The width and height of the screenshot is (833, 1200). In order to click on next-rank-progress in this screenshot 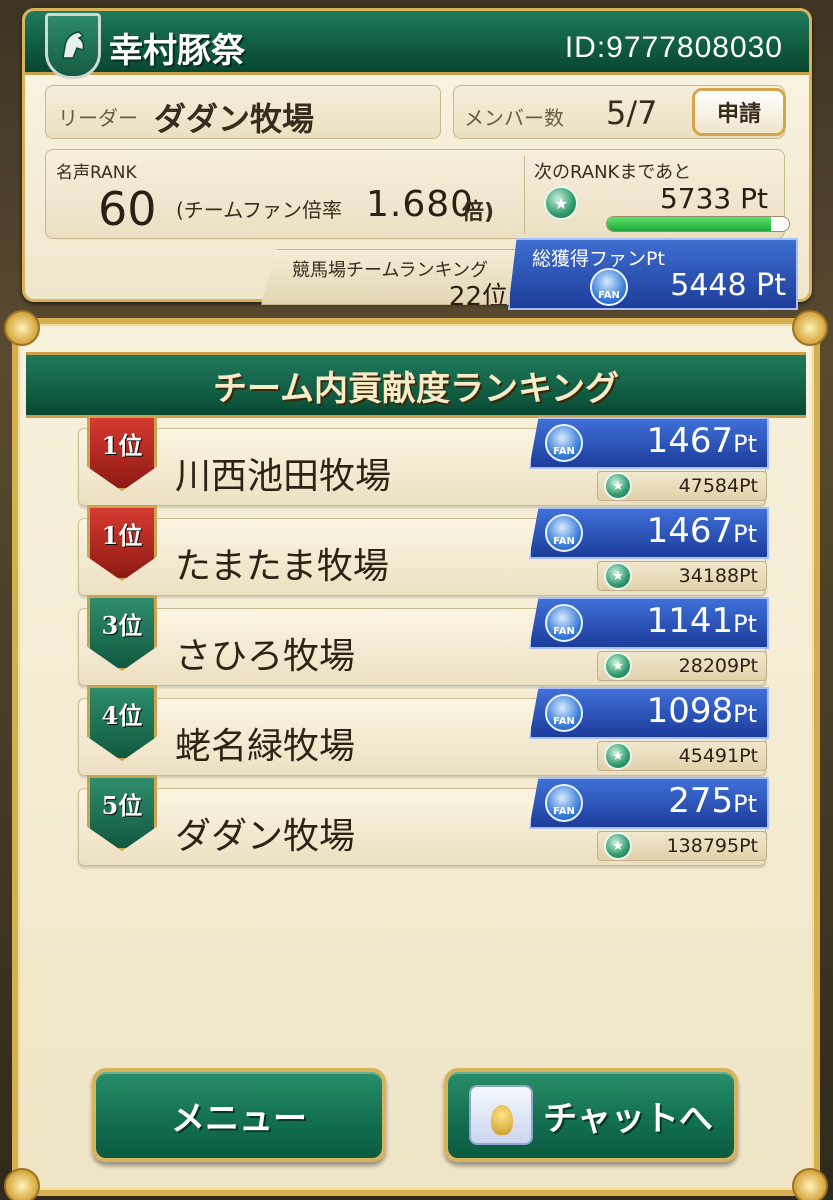, I will do `click(698, 224)`.